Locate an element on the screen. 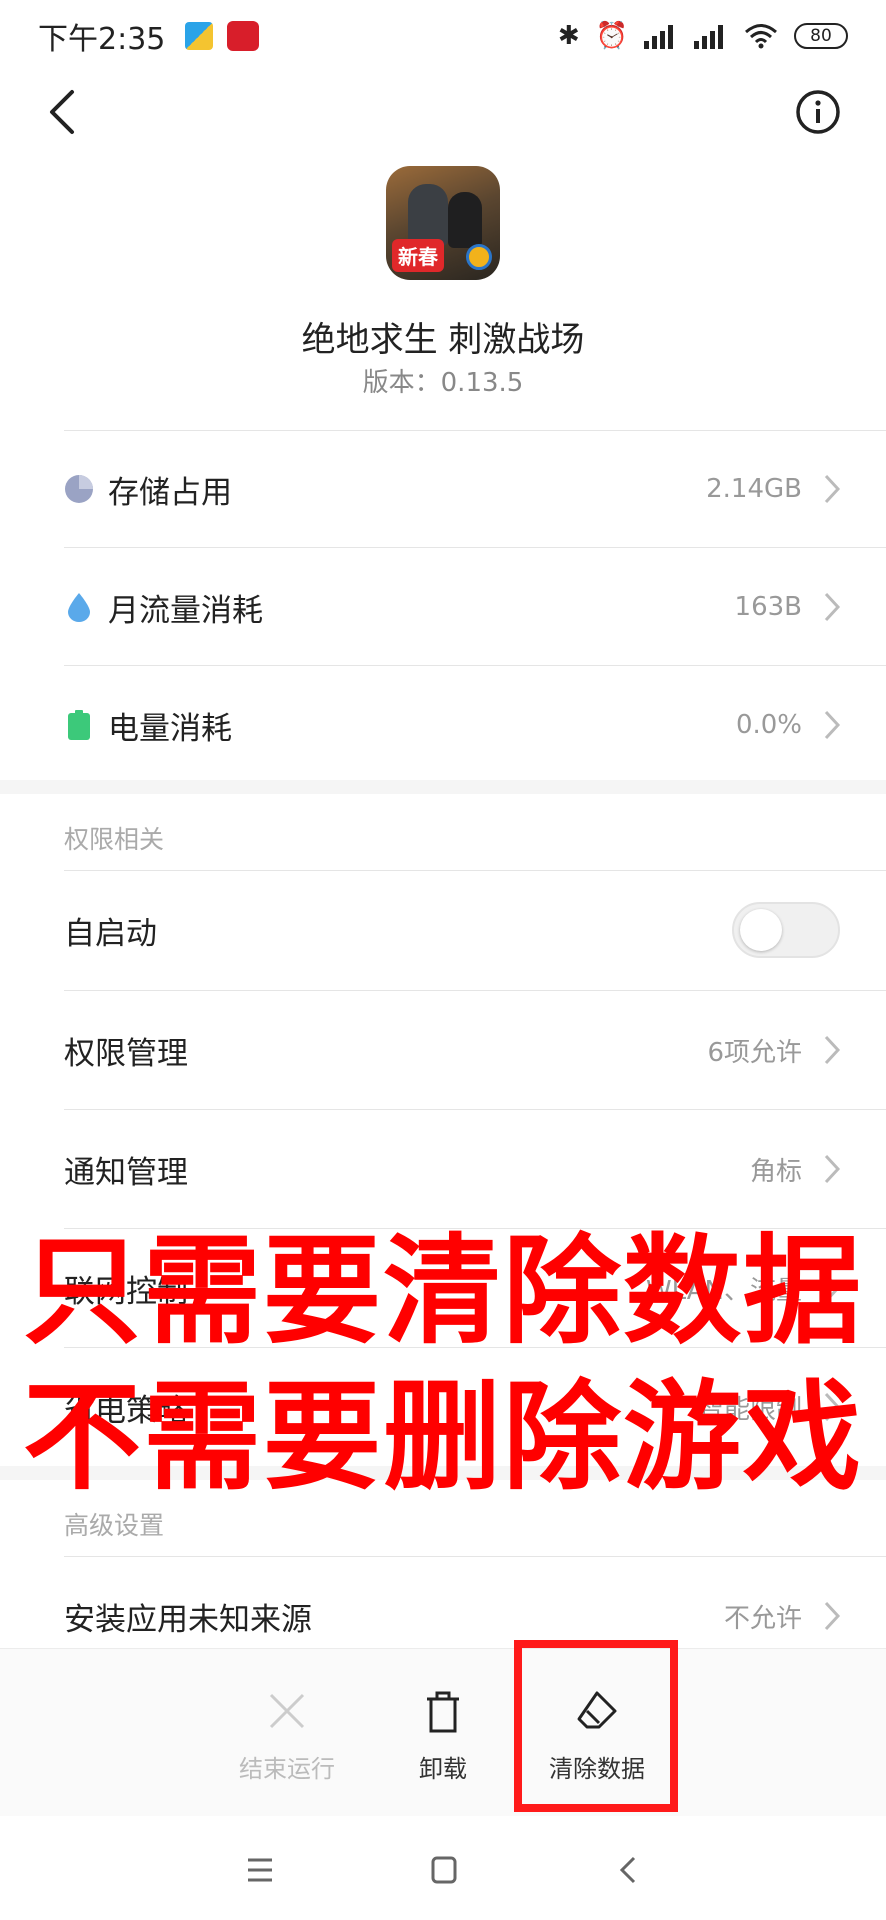 This screenshot has width=886, height=1920. battery-usage-row: 电量消耗 0.0% is located at coordinates (443, 725).